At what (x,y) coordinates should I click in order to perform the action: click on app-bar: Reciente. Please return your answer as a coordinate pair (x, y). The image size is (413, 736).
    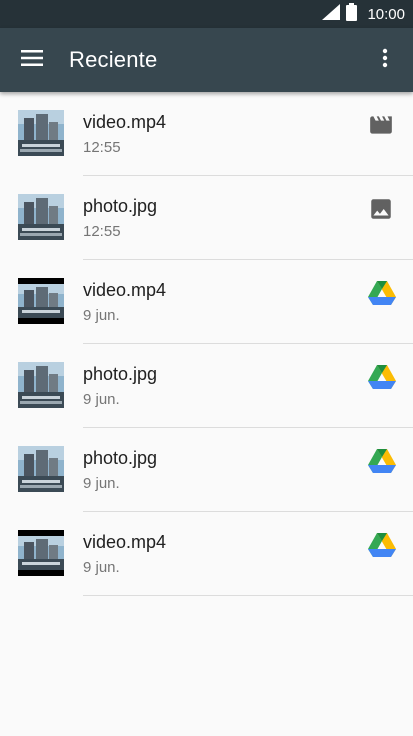
    Looking at the image, I should click on (206, 60).